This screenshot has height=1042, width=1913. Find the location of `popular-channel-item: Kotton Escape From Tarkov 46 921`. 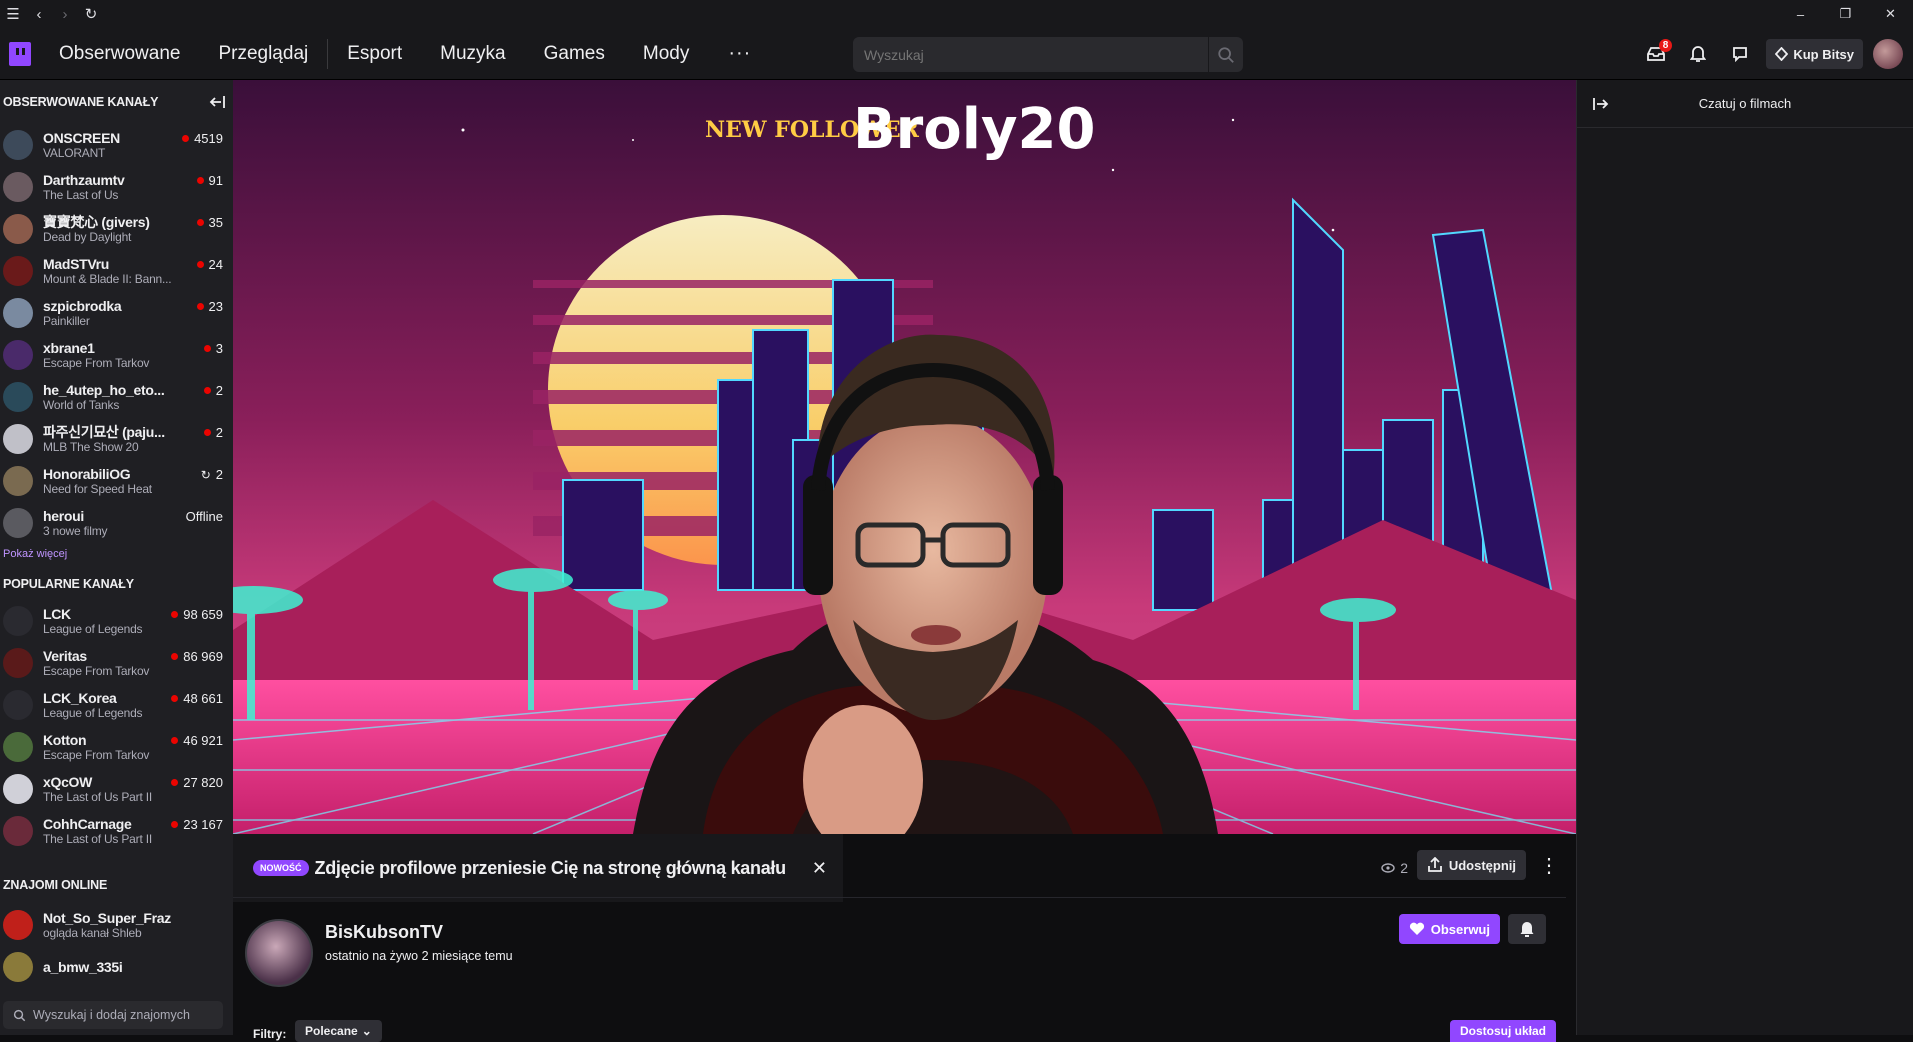

popular-channel-item: Kotton Escape From Tarkov 46 921 is located at coordinates (116, 747).